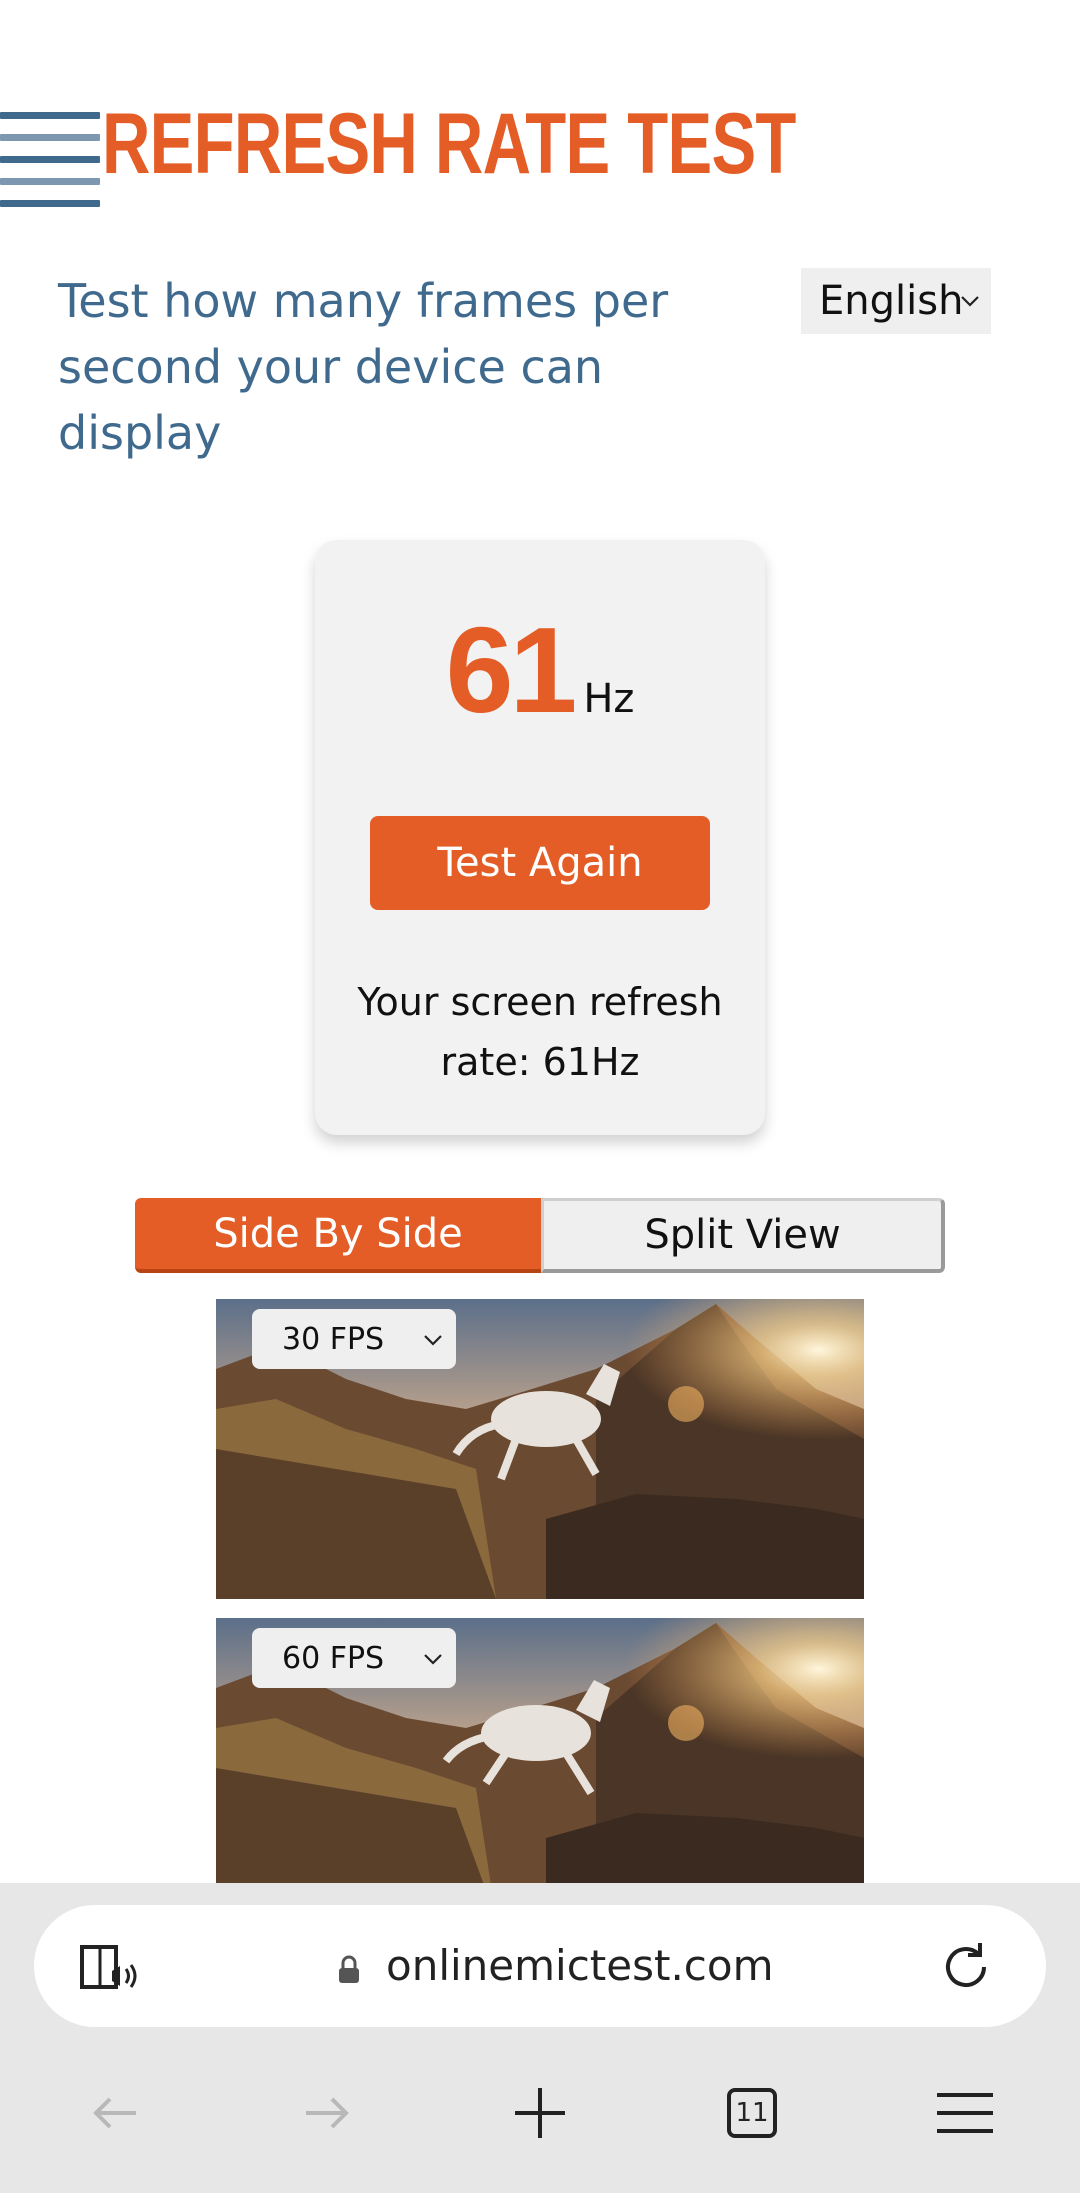 The image size is (1080, 2193). Describe the element at coordinates (540, 1449) in the screenshot. I see `video-player-30fps: 30 FPS` at that location.